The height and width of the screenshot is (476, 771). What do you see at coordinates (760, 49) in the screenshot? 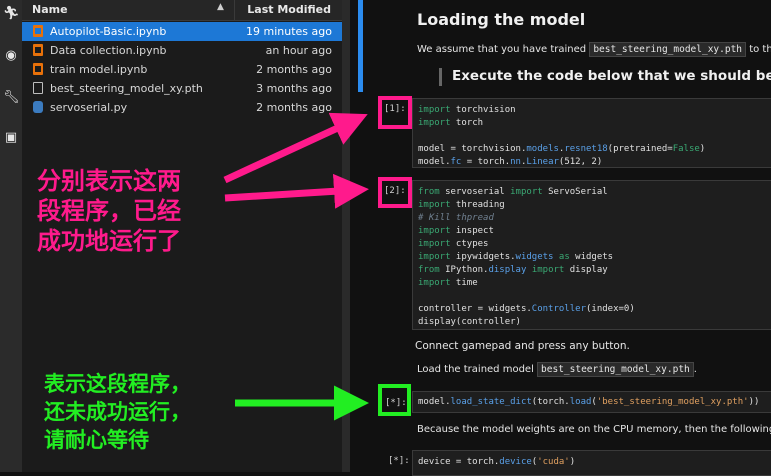
I see `intro-tail: to the` at bounding box center [760, 49].